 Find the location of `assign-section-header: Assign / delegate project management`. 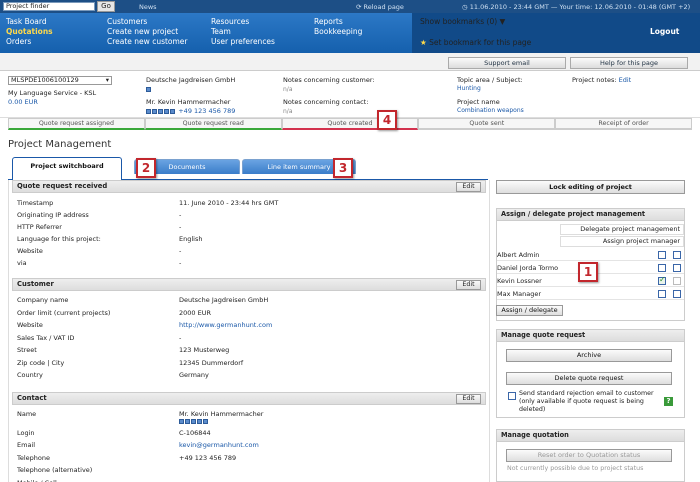

assign-section-header: Assign / delegate project management is located at coordinates (590, 214).